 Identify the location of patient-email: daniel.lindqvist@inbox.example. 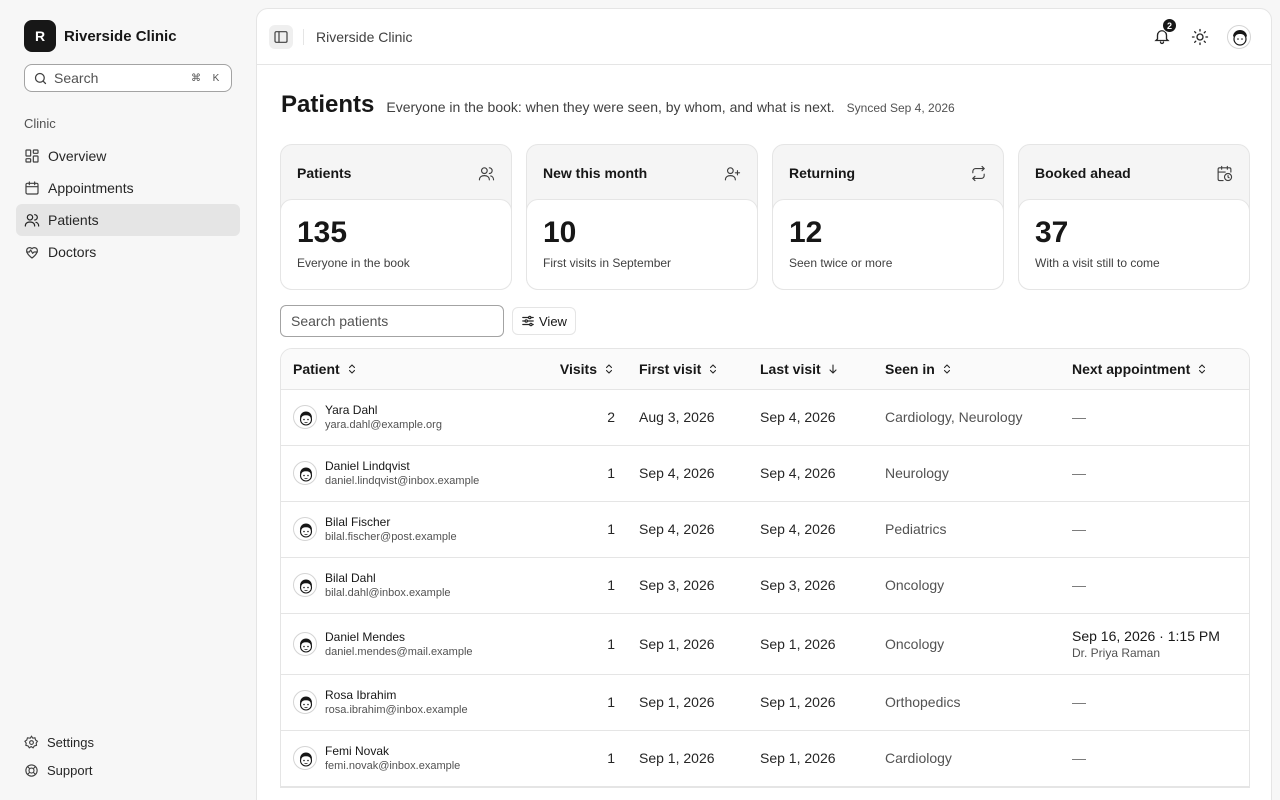
(402, 481).